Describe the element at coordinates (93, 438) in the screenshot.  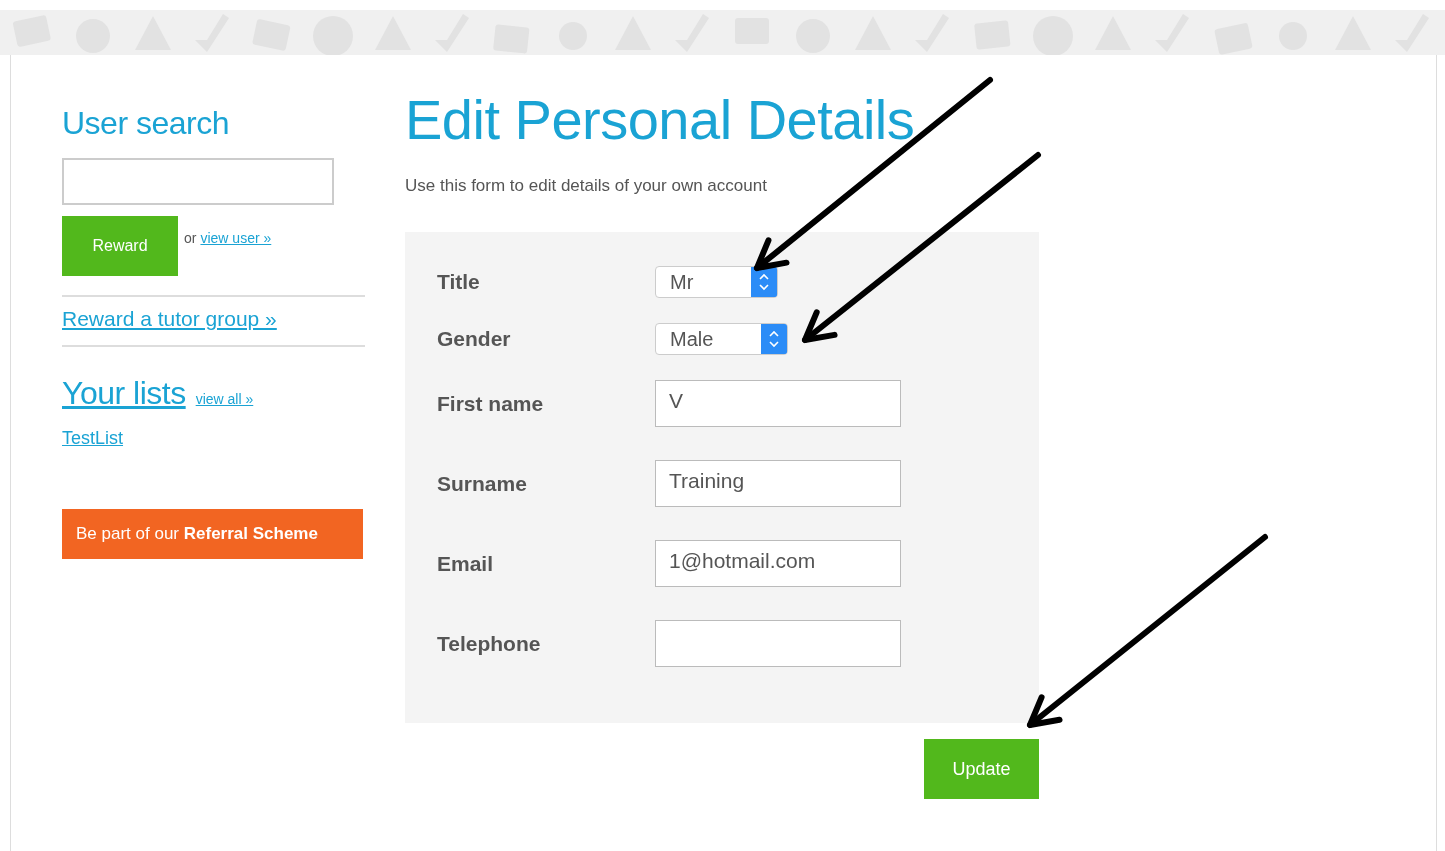
I see `list-link: TestList` at that location.